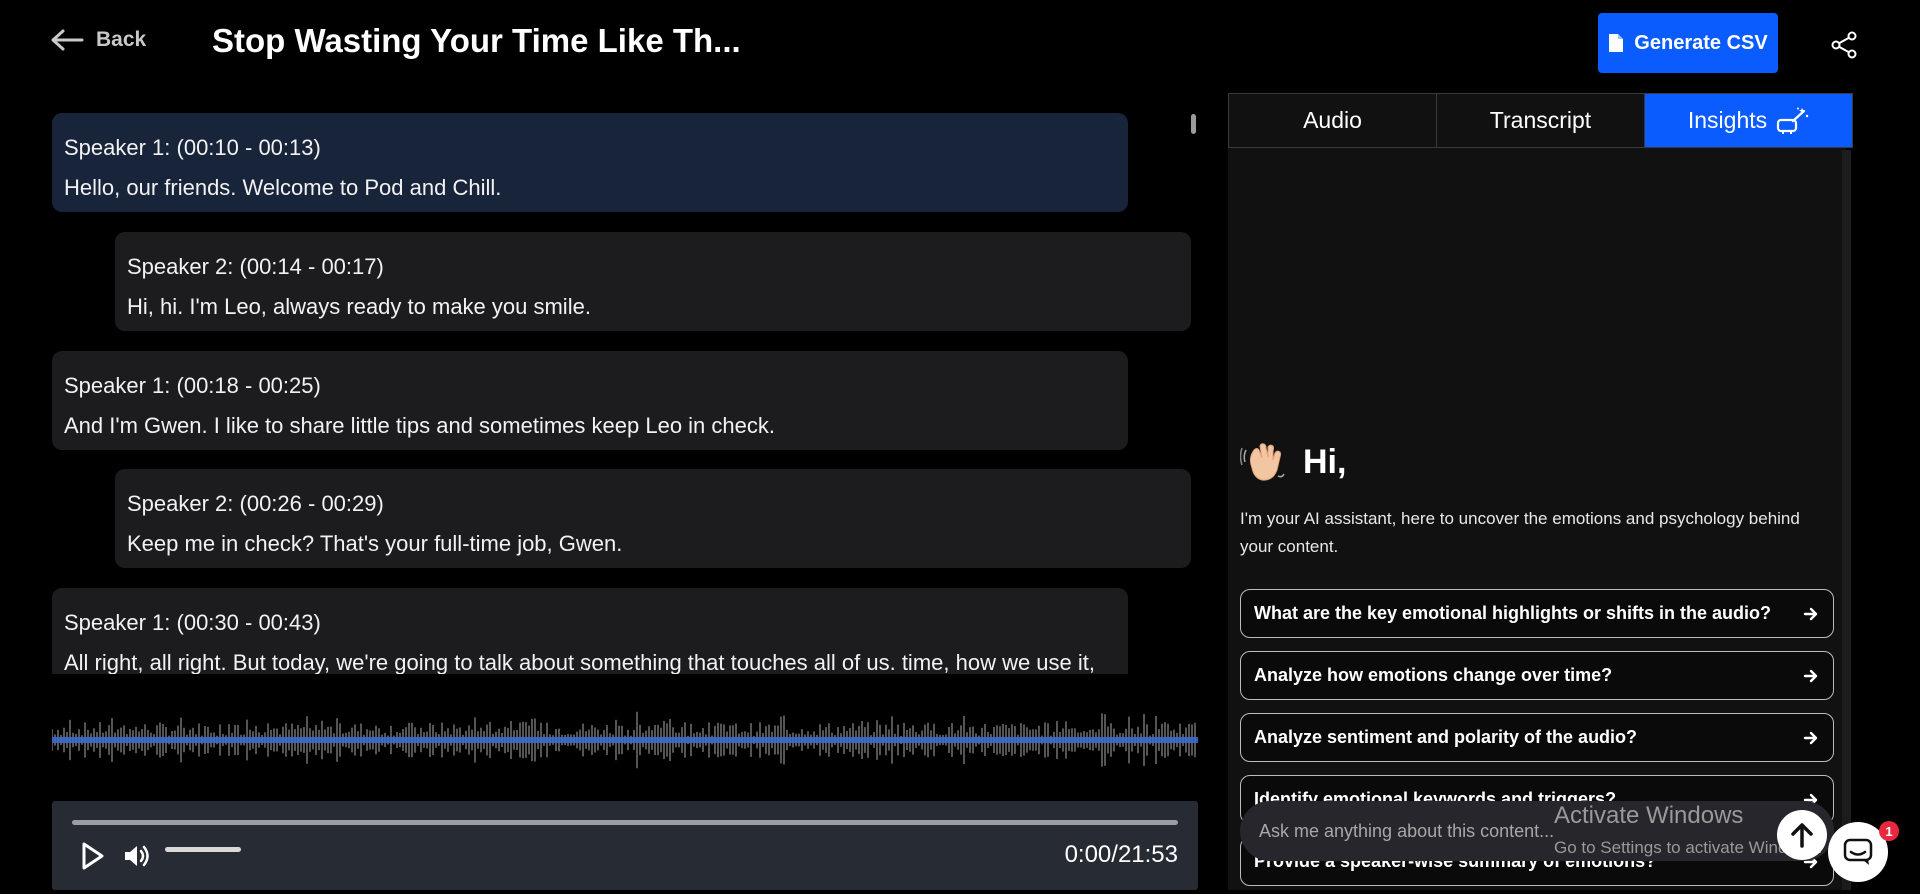 This screenshot has height=894, width=1920. What do you see at coordinates (192, 147) in the screenshot?
I see `speaker-label: Speaker 1: (00:10 - 00:13)` at bounding box center [192, 147].